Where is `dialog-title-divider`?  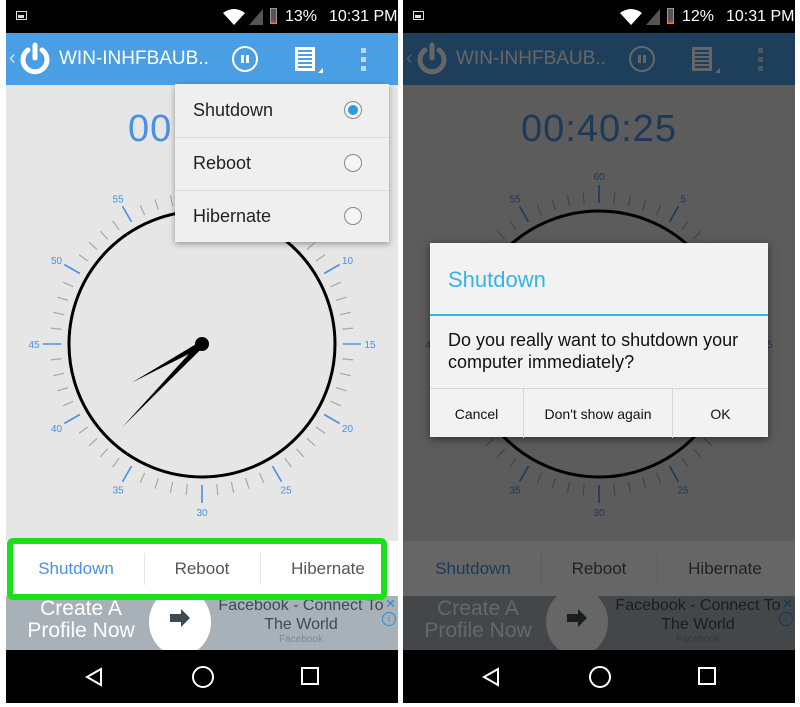 dialog-title-divider is located at coordinates (599, 315).